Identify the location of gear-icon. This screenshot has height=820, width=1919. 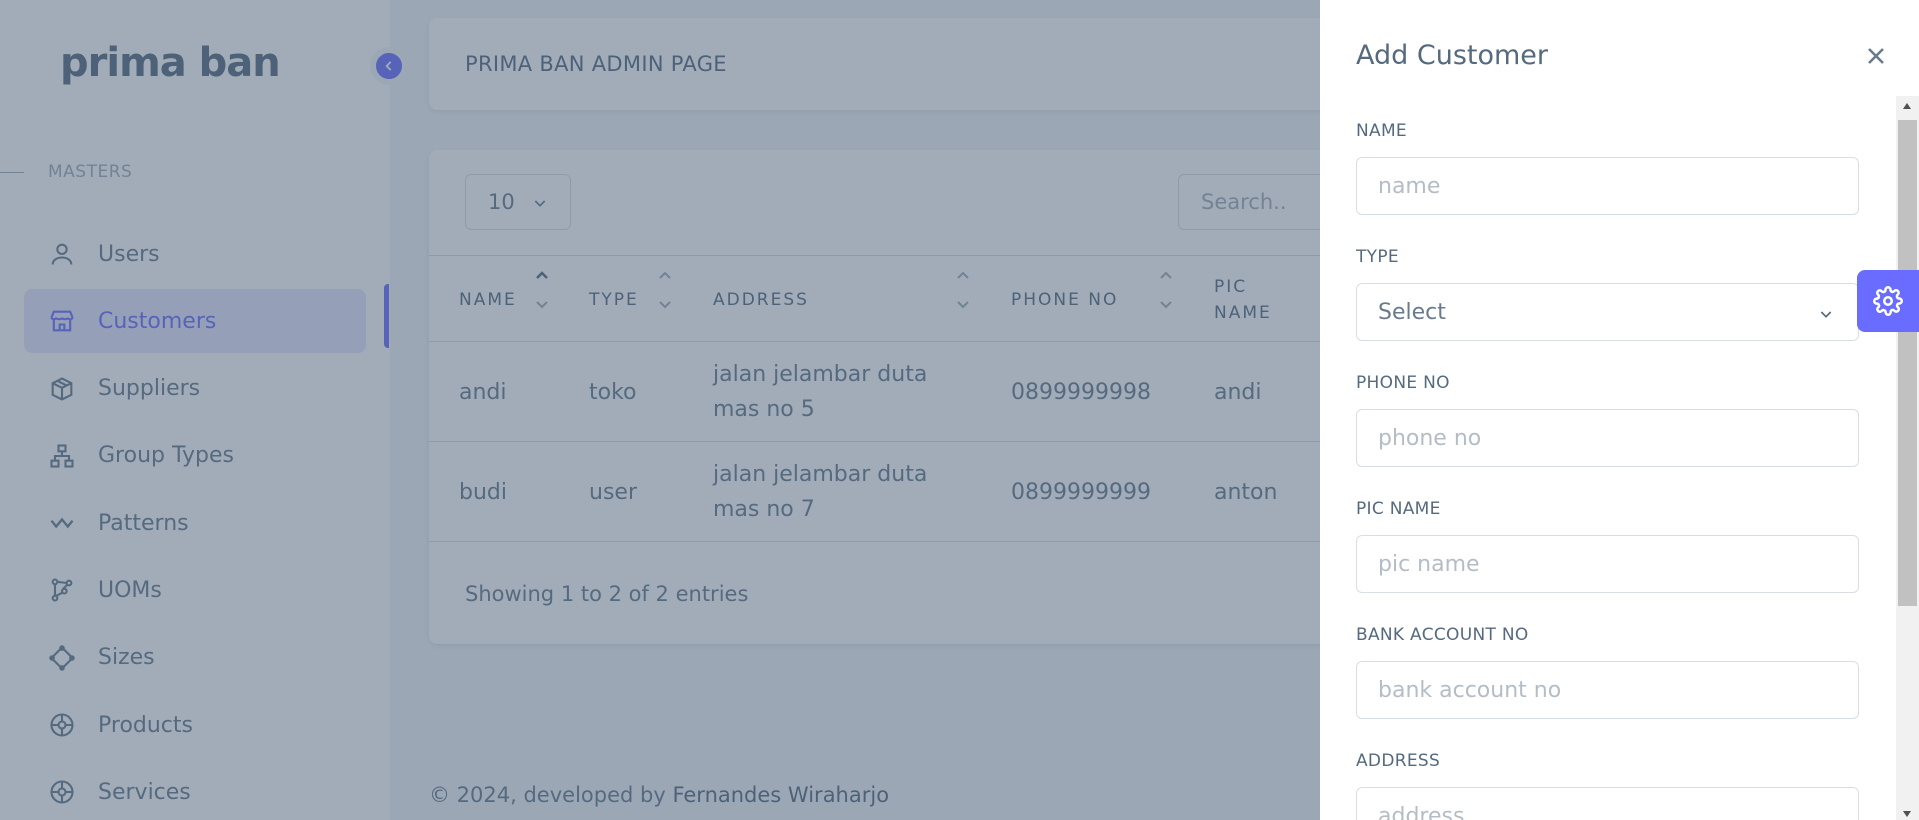
(1888, 301).